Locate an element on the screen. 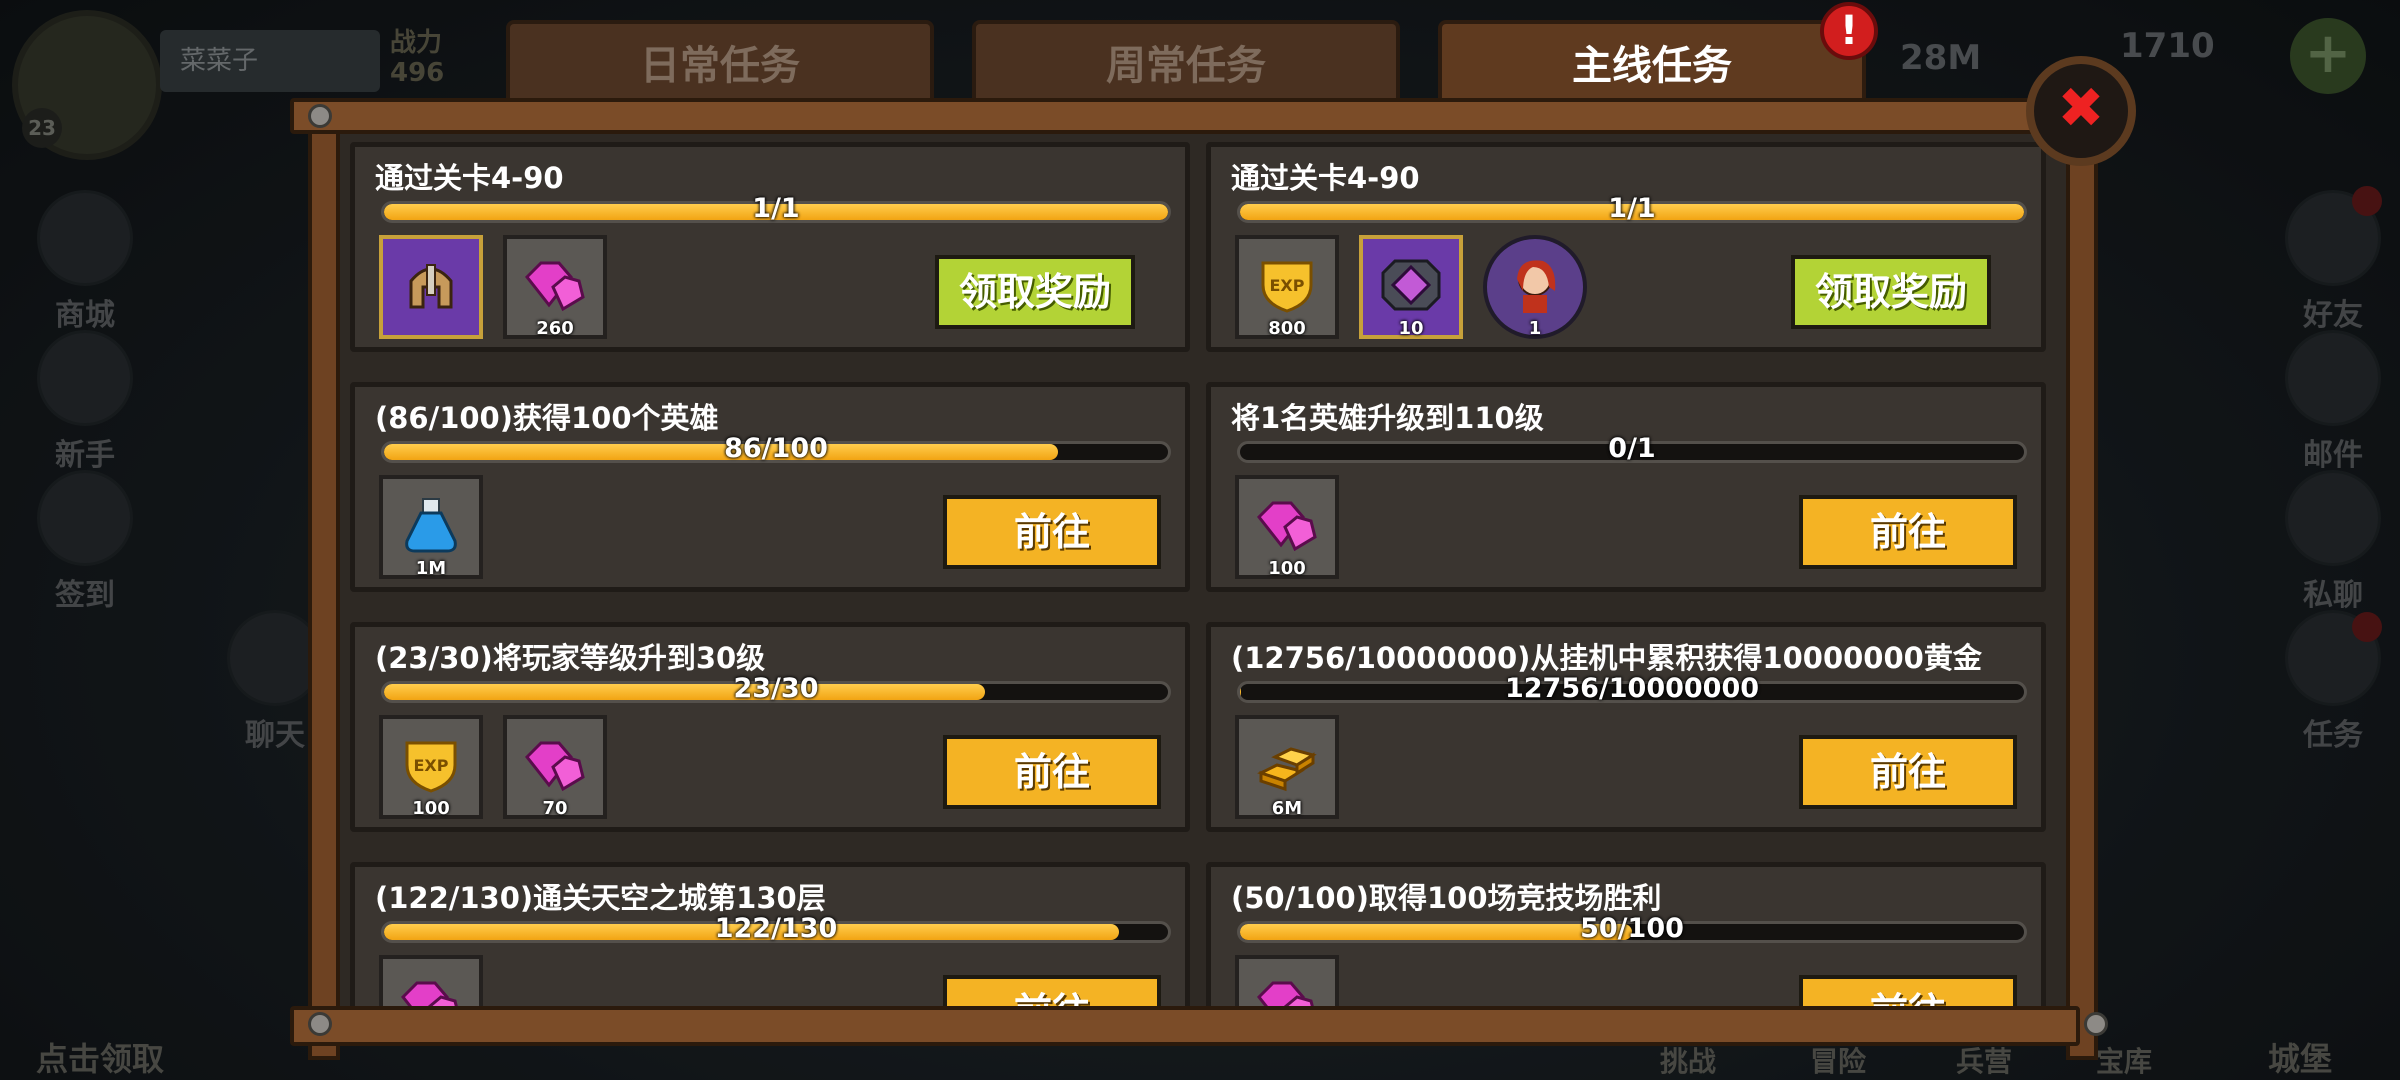 The width and height of the screenshot is (2400, 1080). reward-quantity: 800 is located at coordinates (1287, 328).